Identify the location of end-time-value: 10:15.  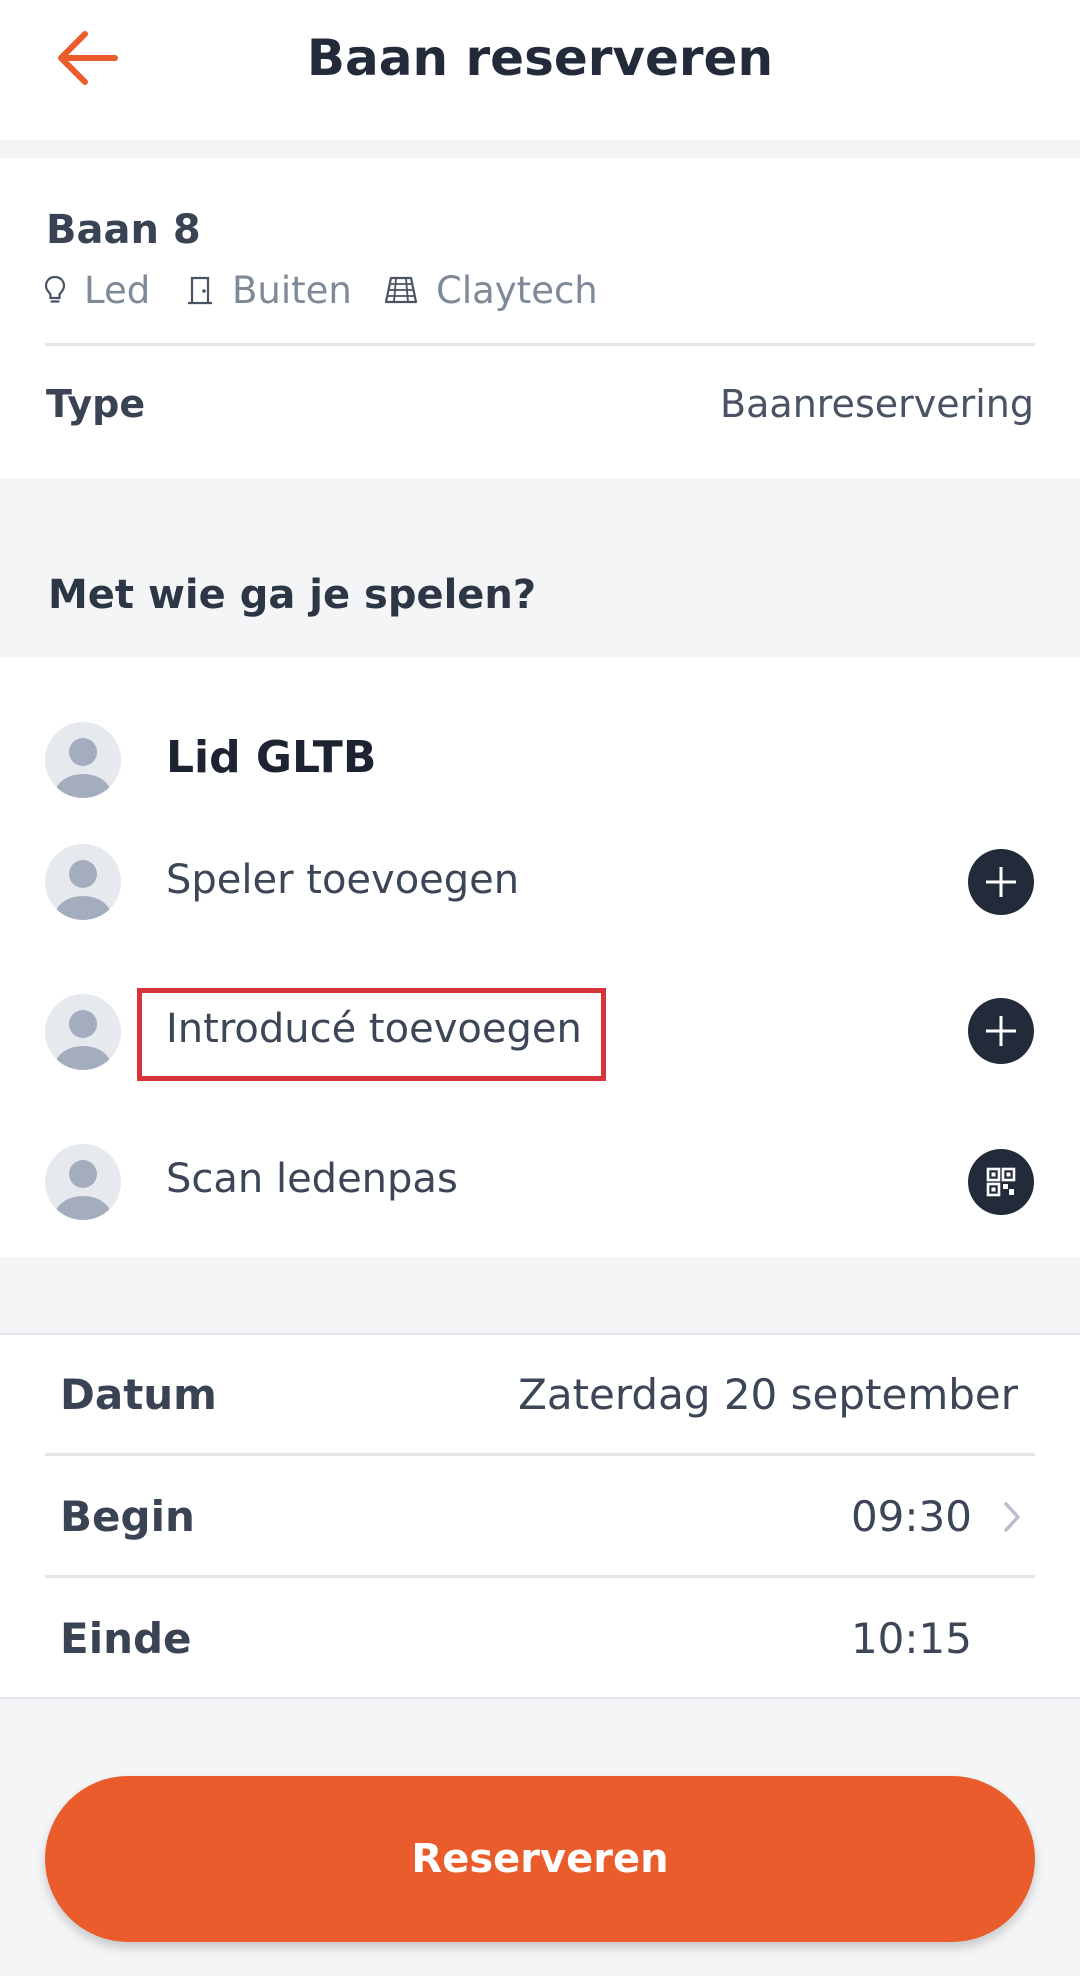
(911, 1638).